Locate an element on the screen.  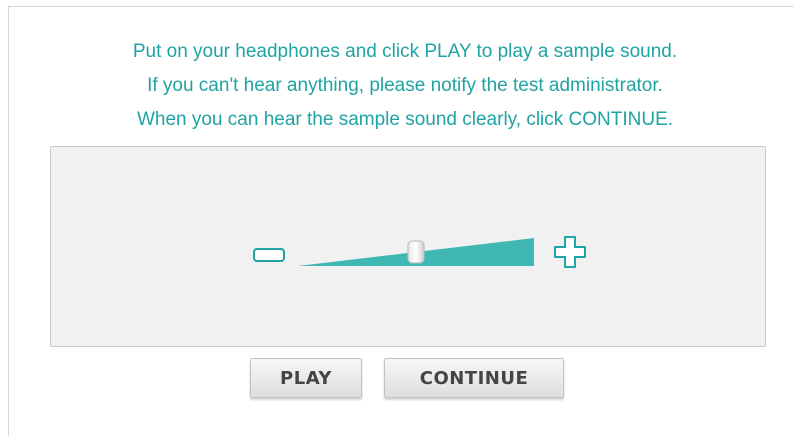
volume-increase-button is located at coordinates (570, 252).